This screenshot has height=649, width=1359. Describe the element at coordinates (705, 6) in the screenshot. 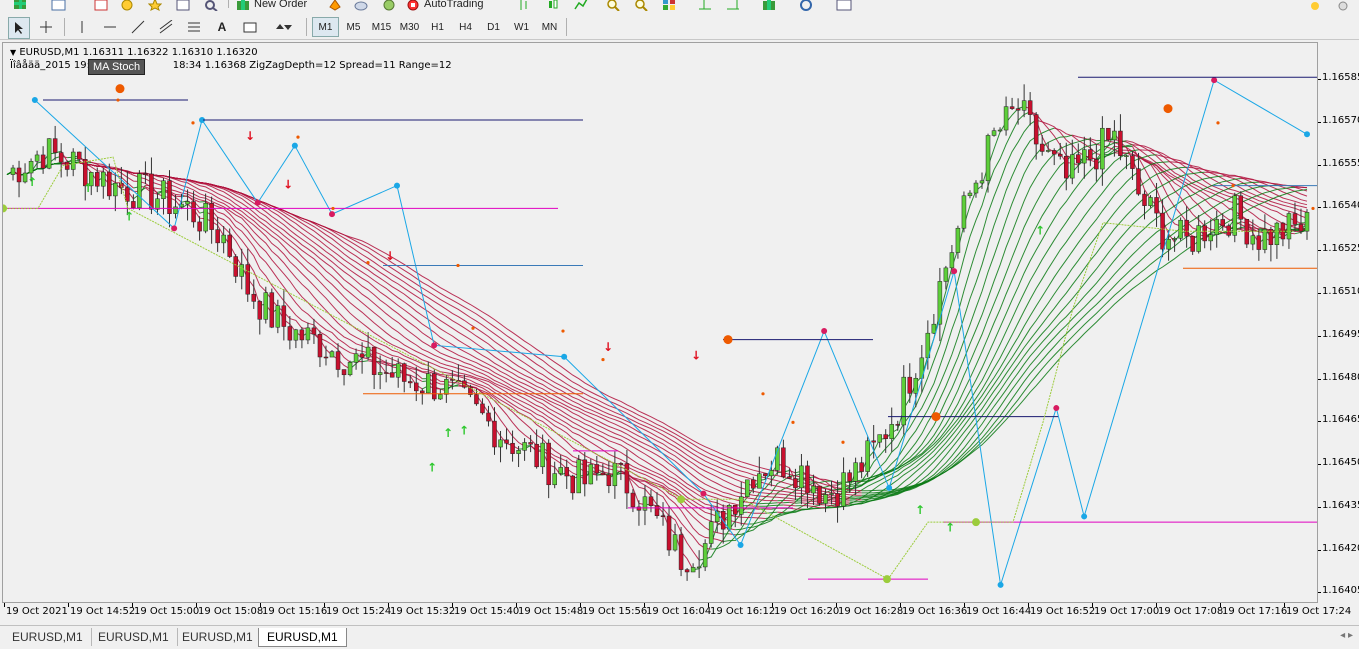

I see `chart-shift-icon` at that location.